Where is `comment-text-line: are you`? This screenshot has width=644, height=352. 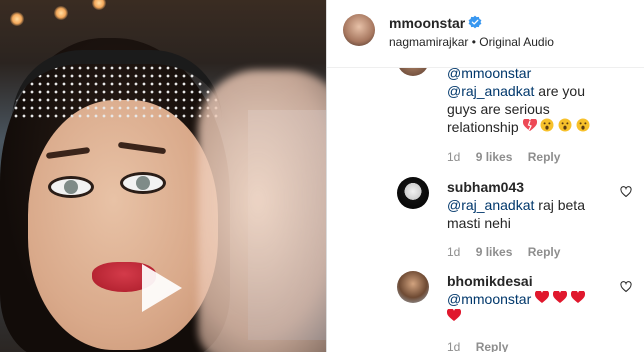 comment-text-line: are you is located at coordinates (561, 91).